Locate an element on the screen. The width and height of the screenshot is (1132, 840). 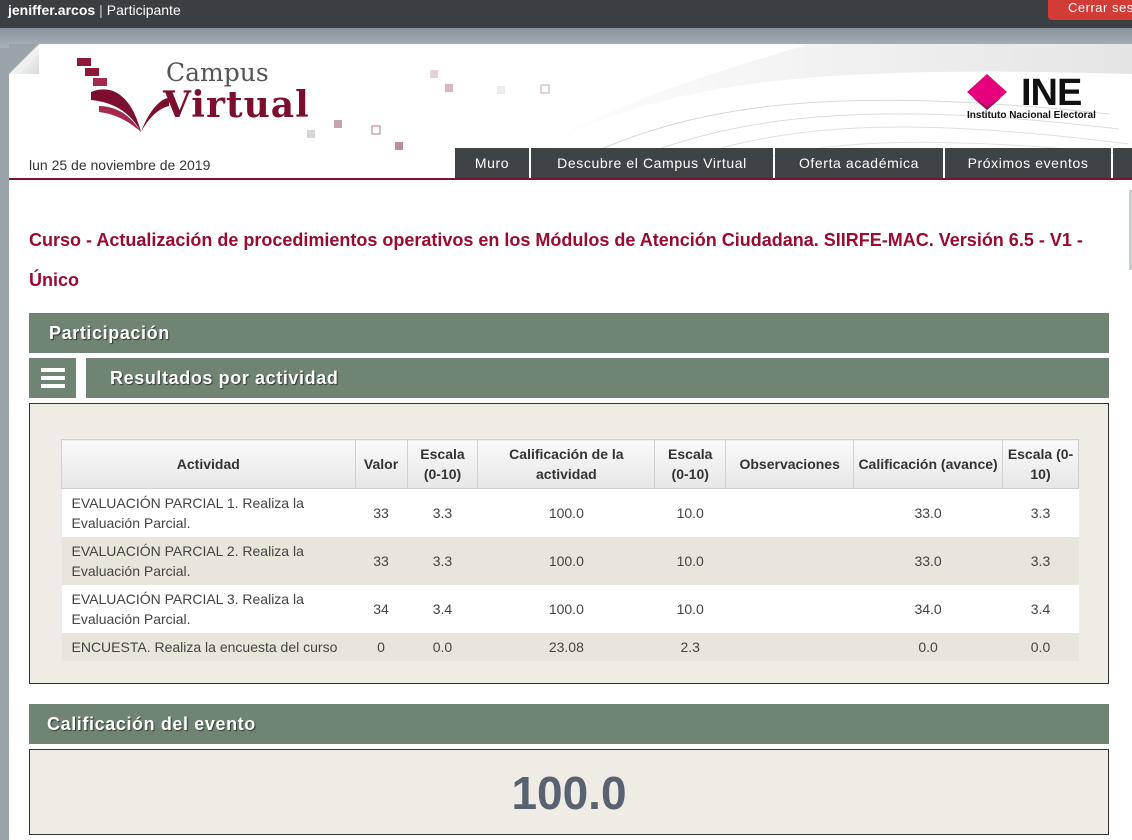
event-grade-panel: 100.0 is located at coordinates (569, 792).